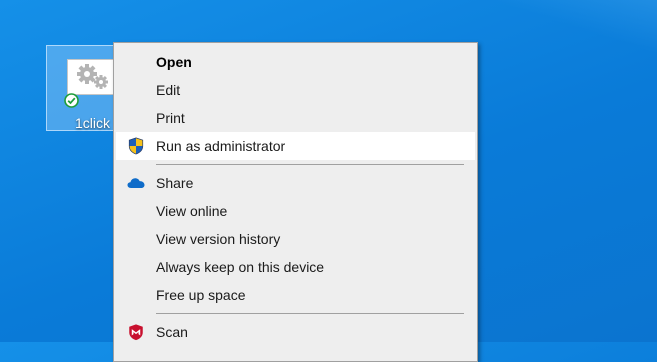 The image size is (657, 362). I want to click on menu-item-open: Open, so click(295, 62).